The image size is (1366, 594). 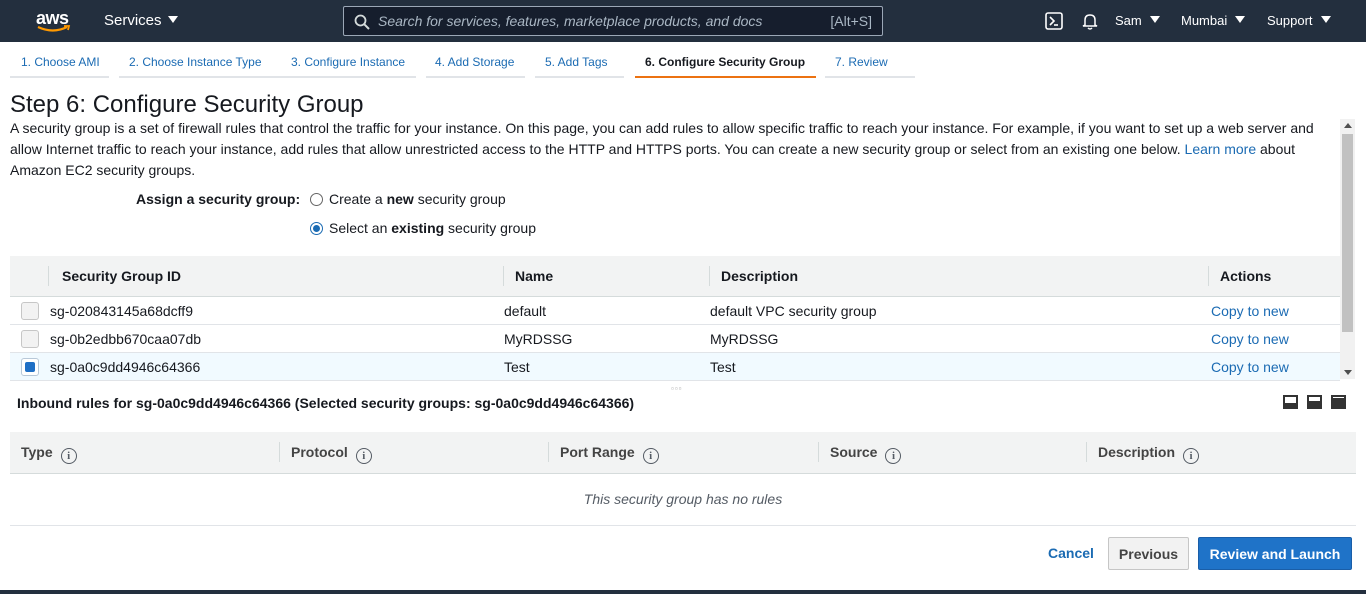 I want to click on security-group-id: sg-020843145a68dcff9, so click(x=121, y=311).